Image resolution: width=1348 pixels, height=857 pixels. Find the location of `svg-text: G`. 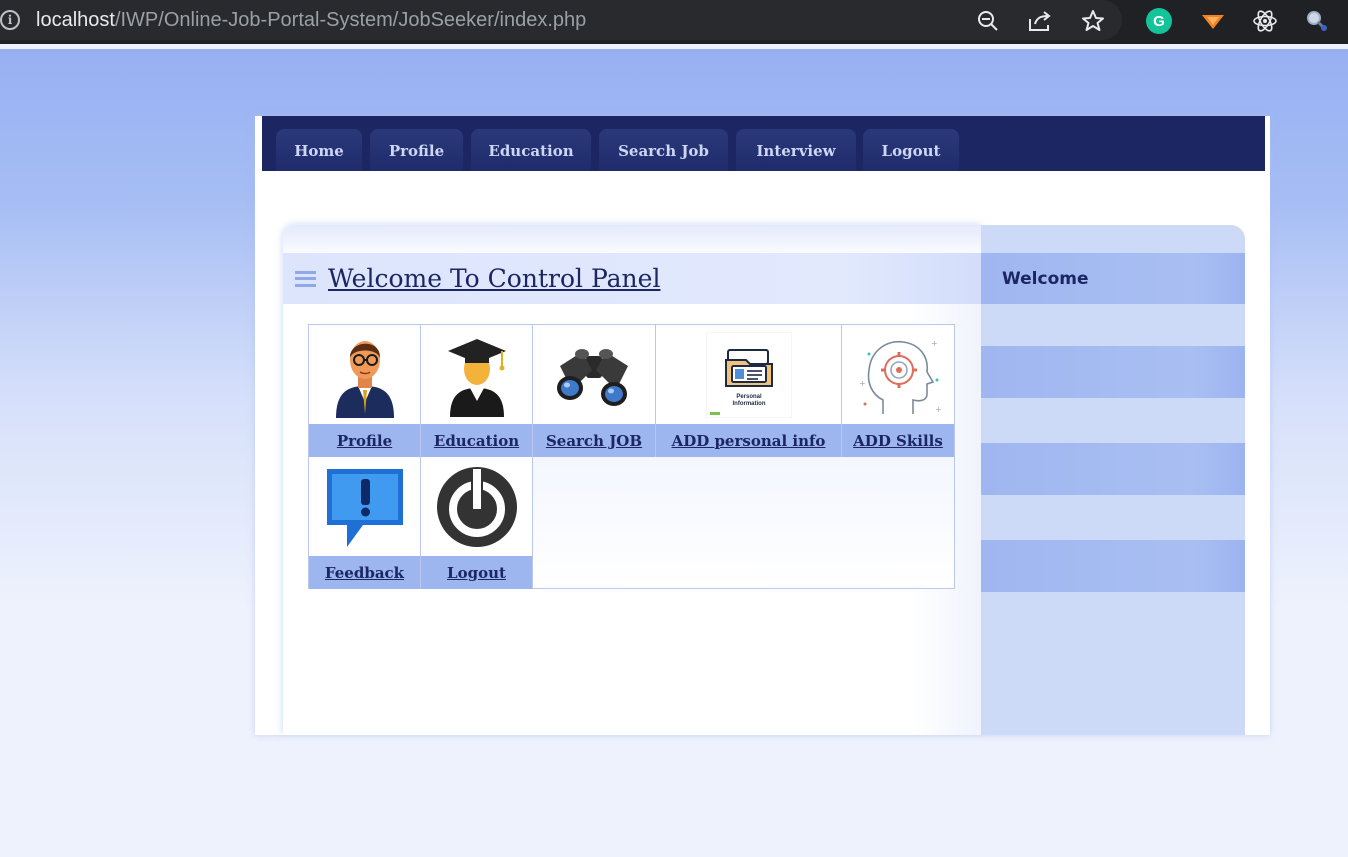

svg-text: G is located at coordinates (1159, 21).